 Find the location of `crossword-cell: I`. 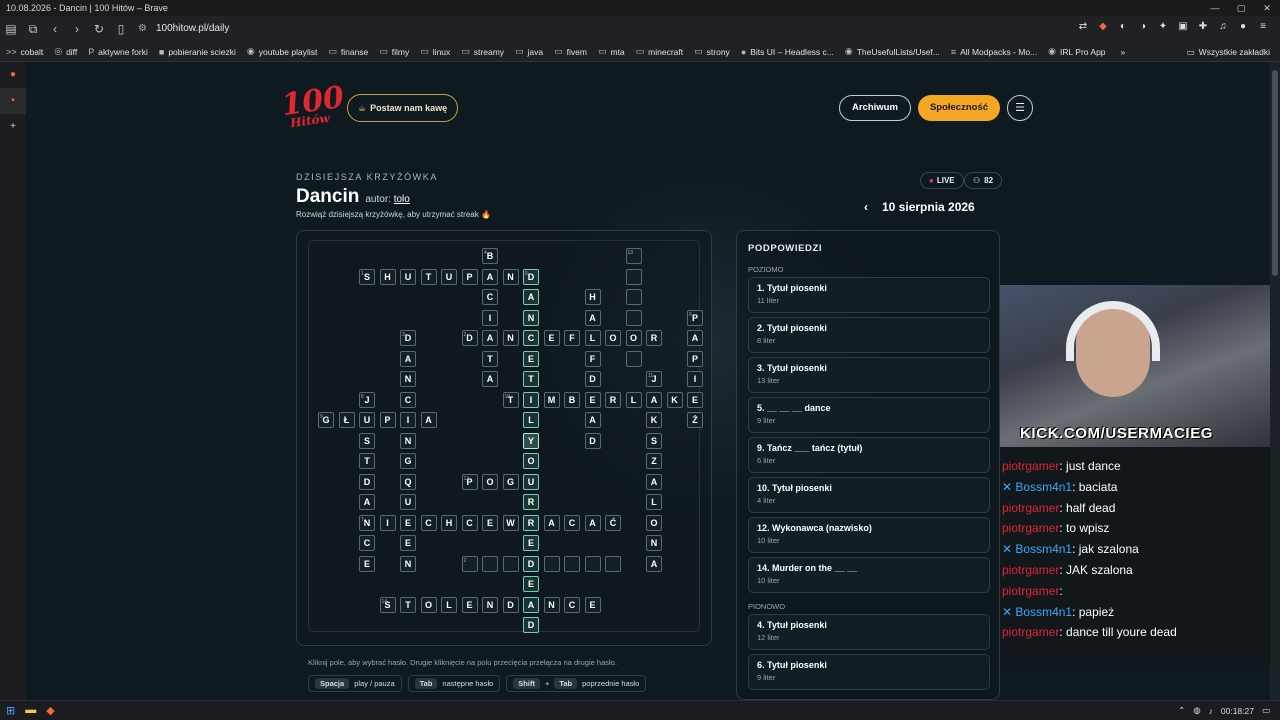

crossword-cell: I is located at coordinates (408, 420).